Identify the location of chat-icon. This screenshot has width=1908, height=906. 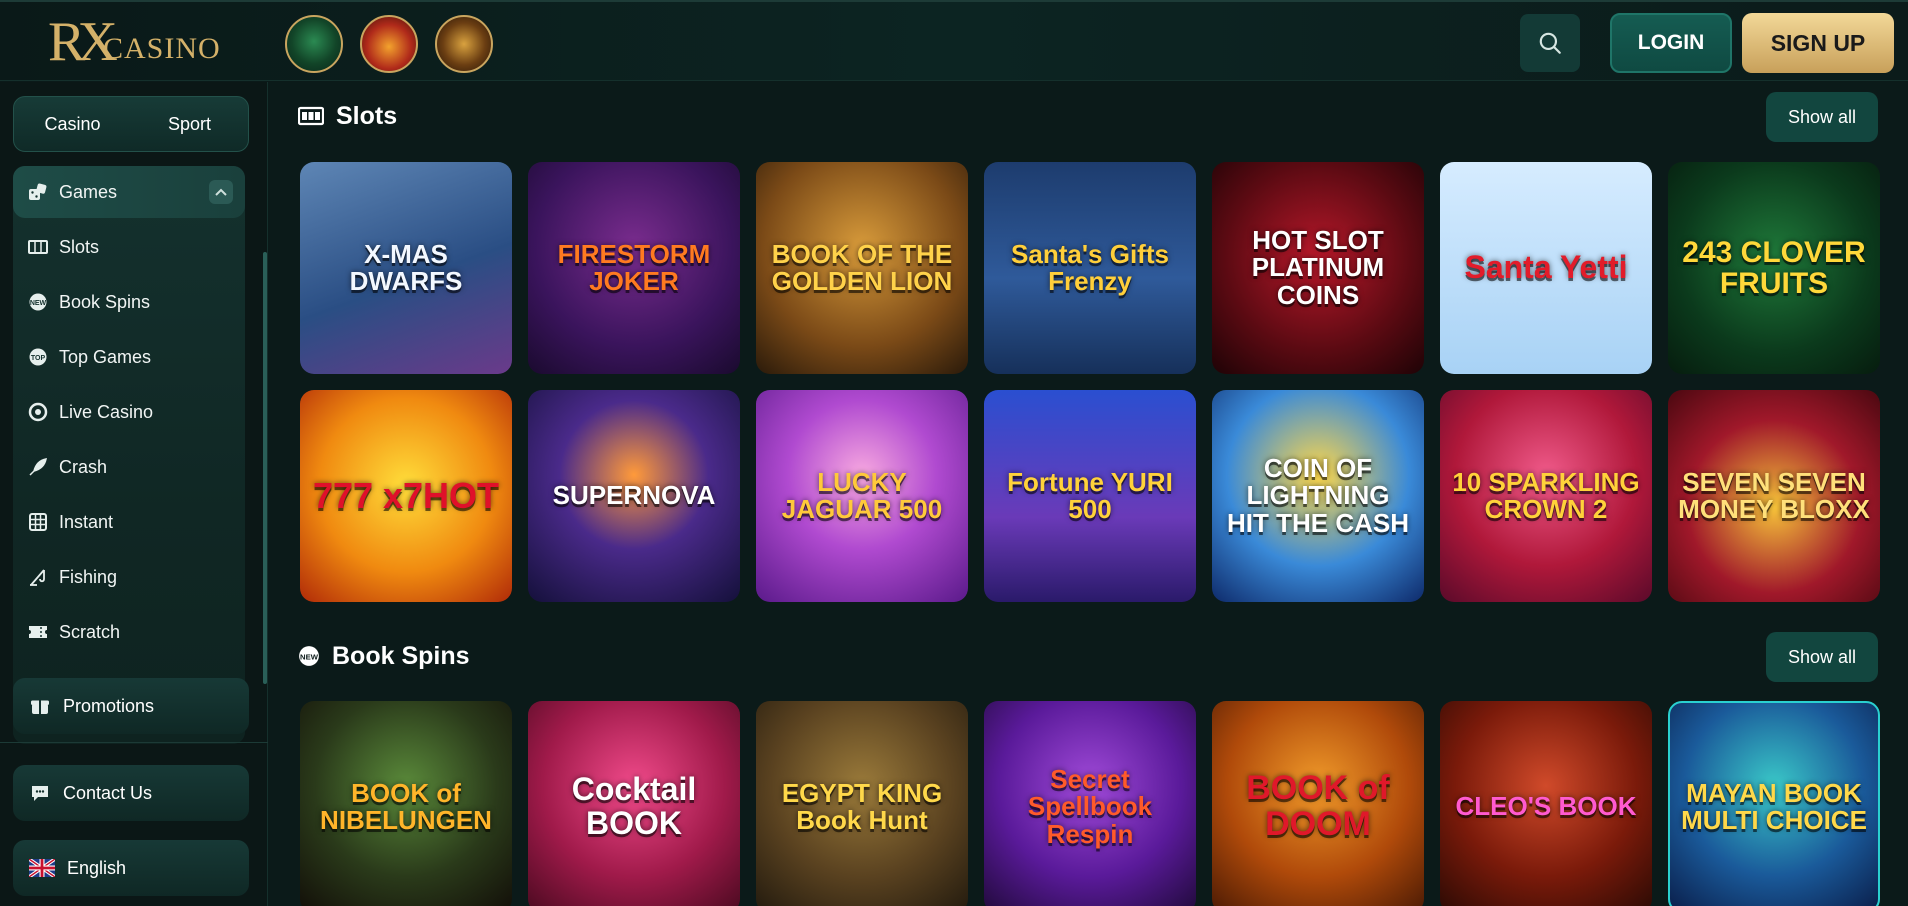
(40, 793).